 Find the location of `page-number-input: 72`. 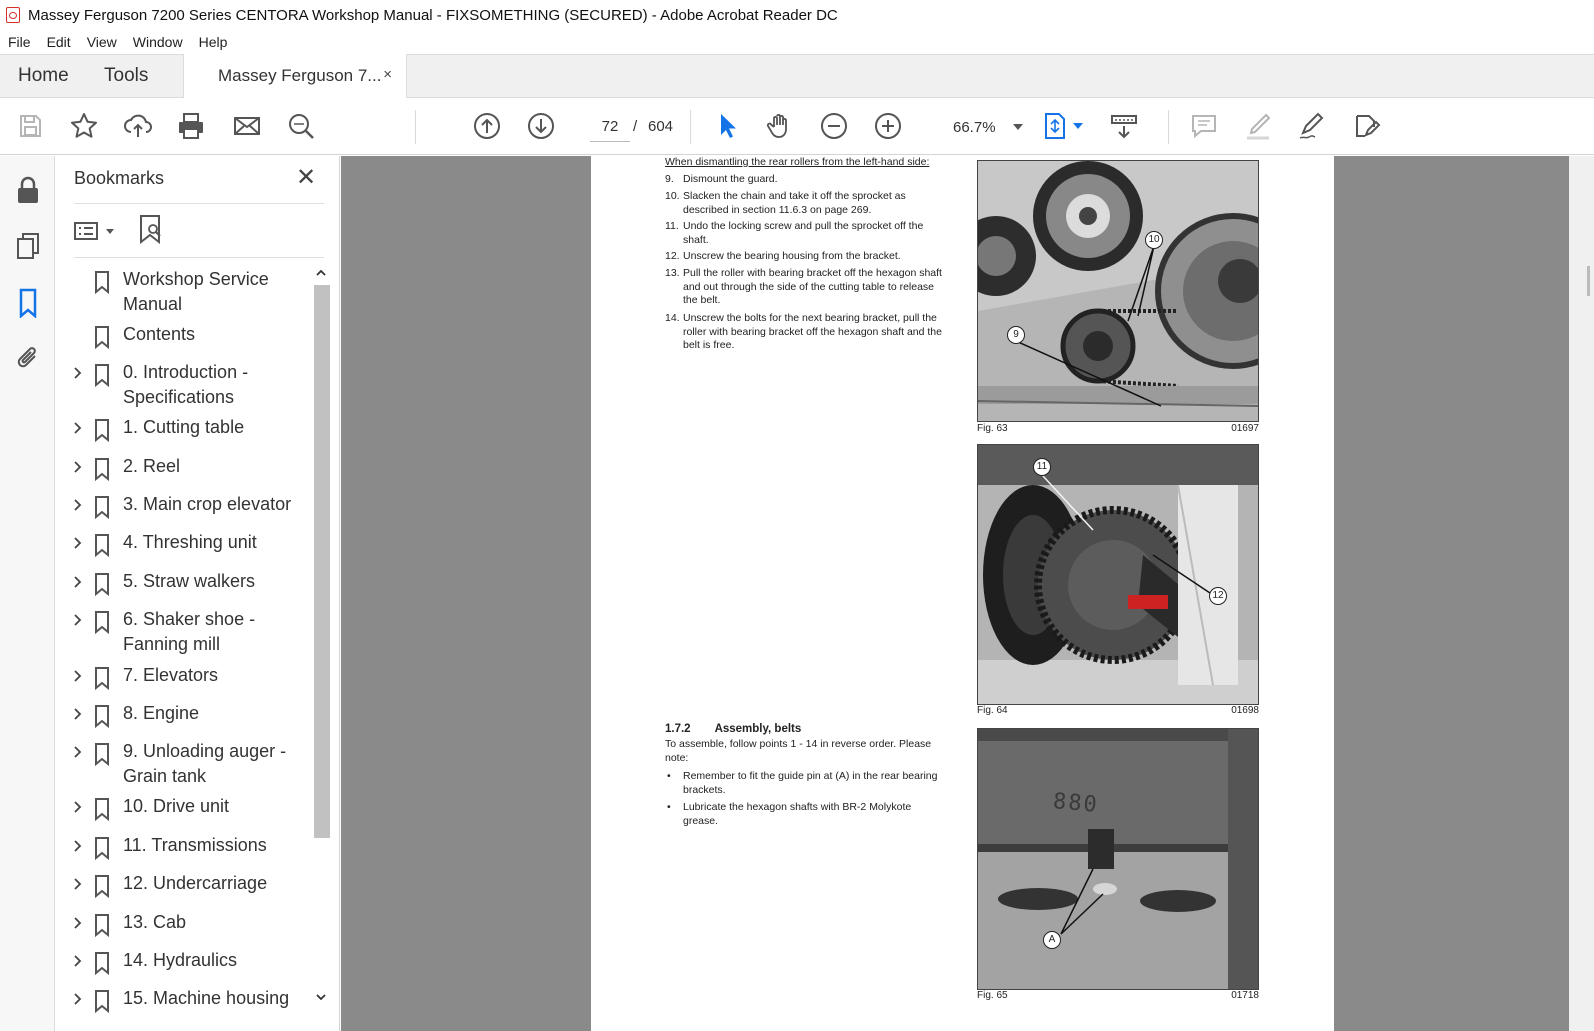

page-number-input: 72 is located at coordinates (610, 127).